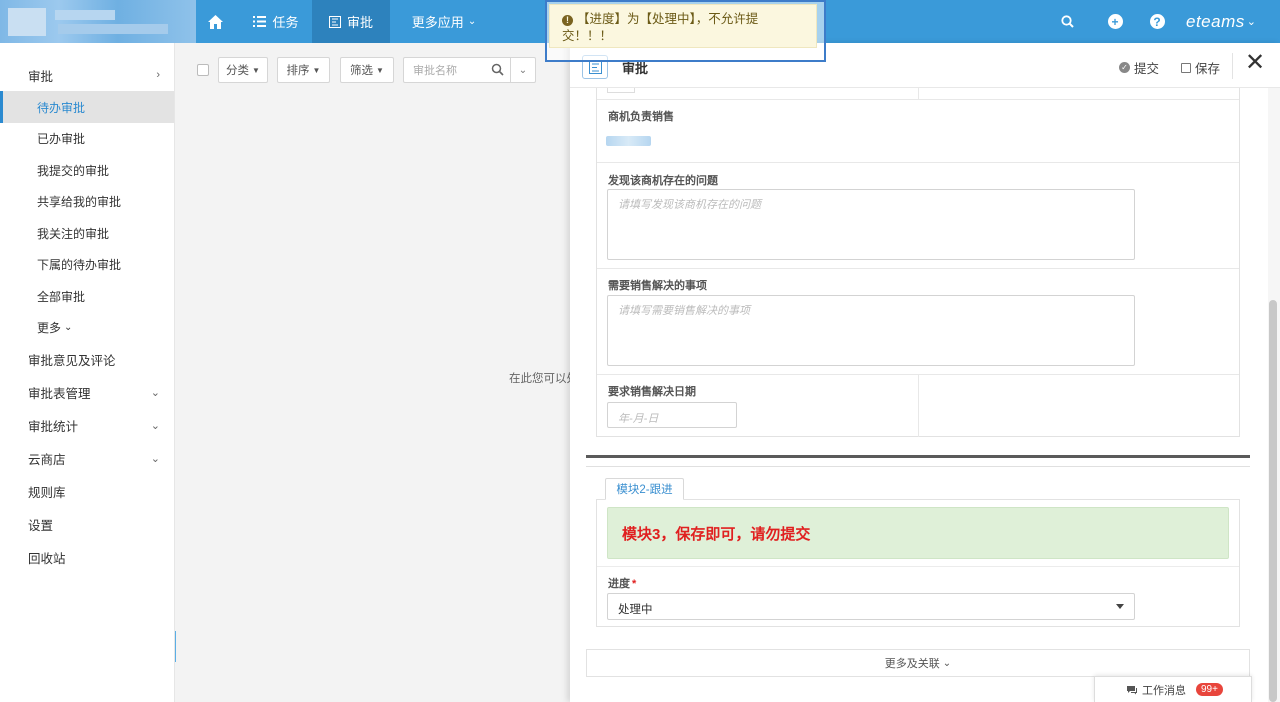 The image size is (1280, 702). What do you see at coordinates (285, 22) in the screenshot?
I see `nav-task-label: 任务` at bounding box center [285, 22].